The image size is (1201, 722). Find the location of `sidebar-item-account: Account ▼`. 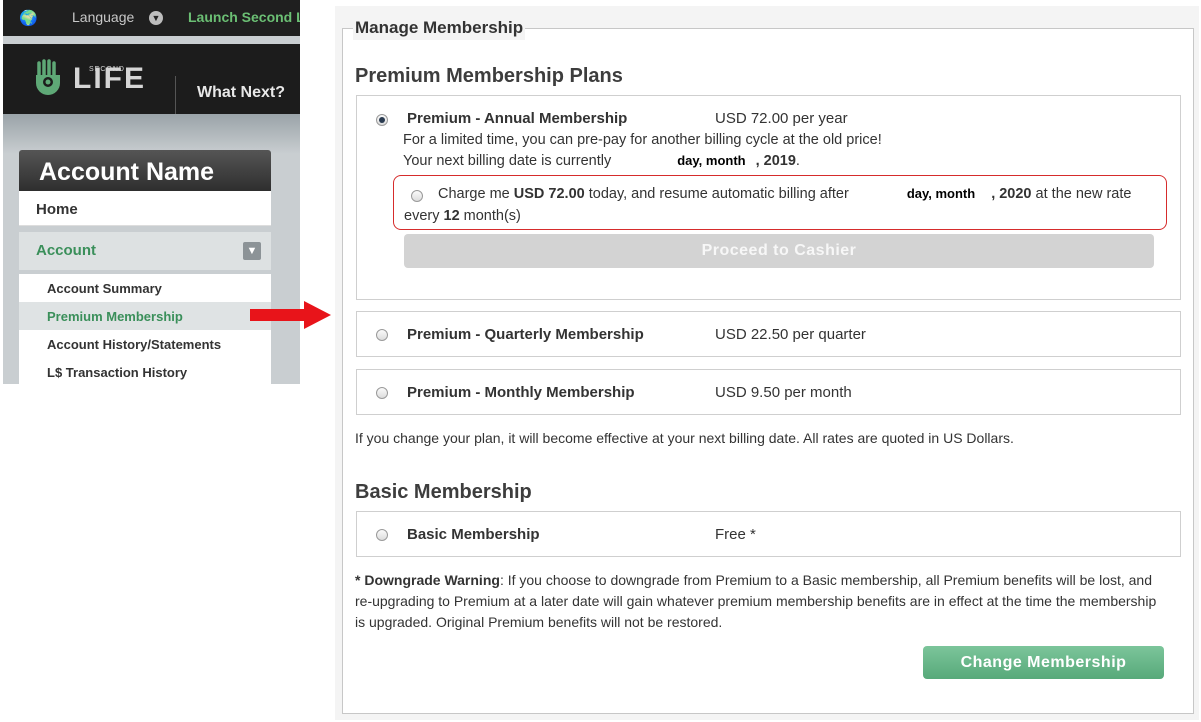

sidebar-item-account: Account ▼ is located at coordinates (145, 251).